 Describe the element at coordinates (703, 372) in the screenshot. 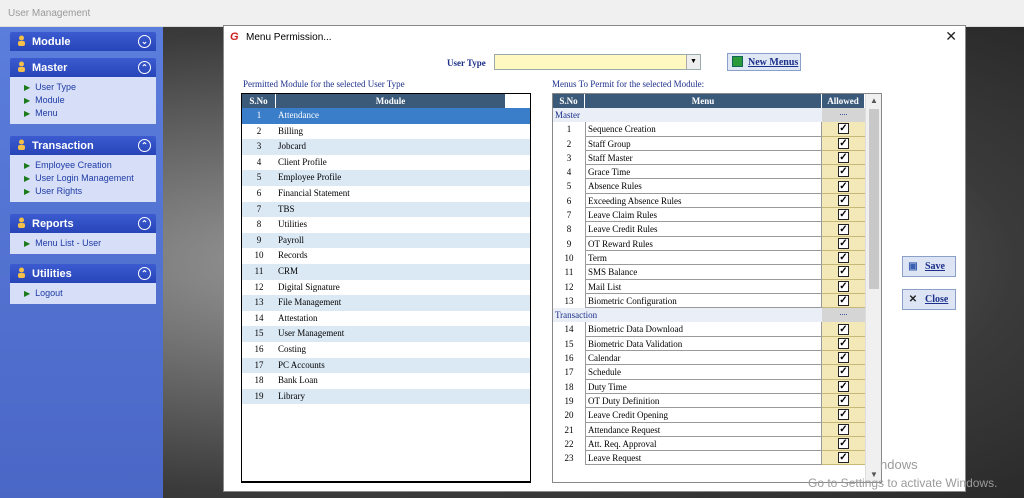

I see `menu-name: Schedule` at that location.